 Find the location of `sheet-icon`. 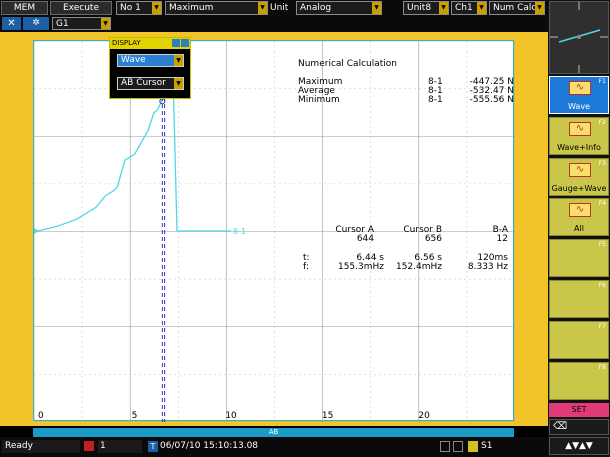

sheet-icon is located at coordinates (473, 446).